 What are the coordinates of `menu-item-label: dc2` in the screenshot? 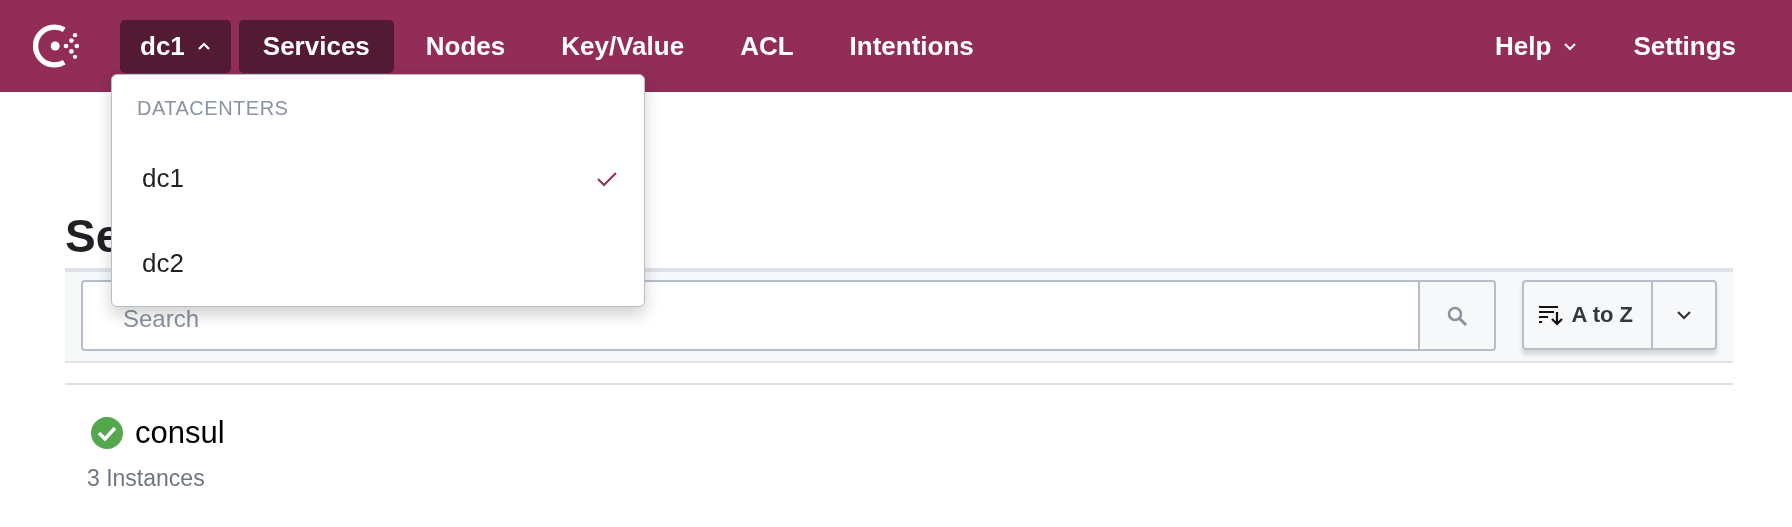 It's located at (163, 263).